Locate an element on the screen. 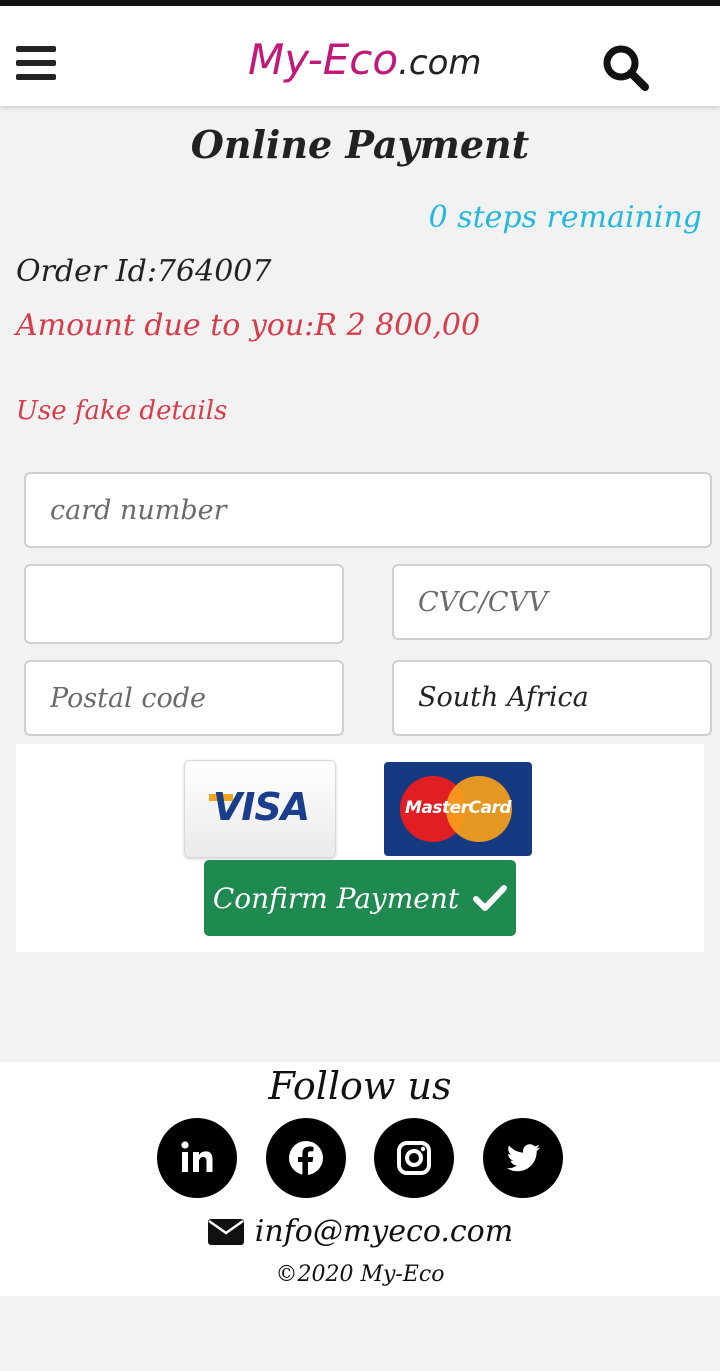 The width and height of the screenshot is (720, 1371). expiry-date-input is located at coordinates (184, 604).